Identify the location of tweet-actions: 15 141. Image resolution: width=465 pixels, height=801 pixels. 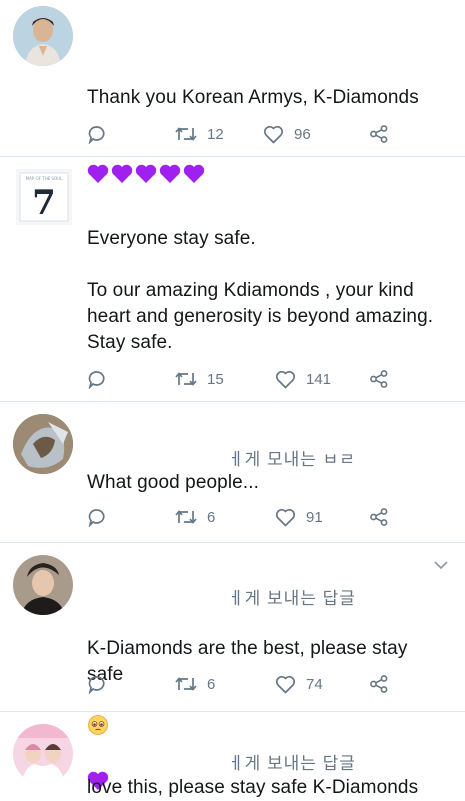
(247, 379).